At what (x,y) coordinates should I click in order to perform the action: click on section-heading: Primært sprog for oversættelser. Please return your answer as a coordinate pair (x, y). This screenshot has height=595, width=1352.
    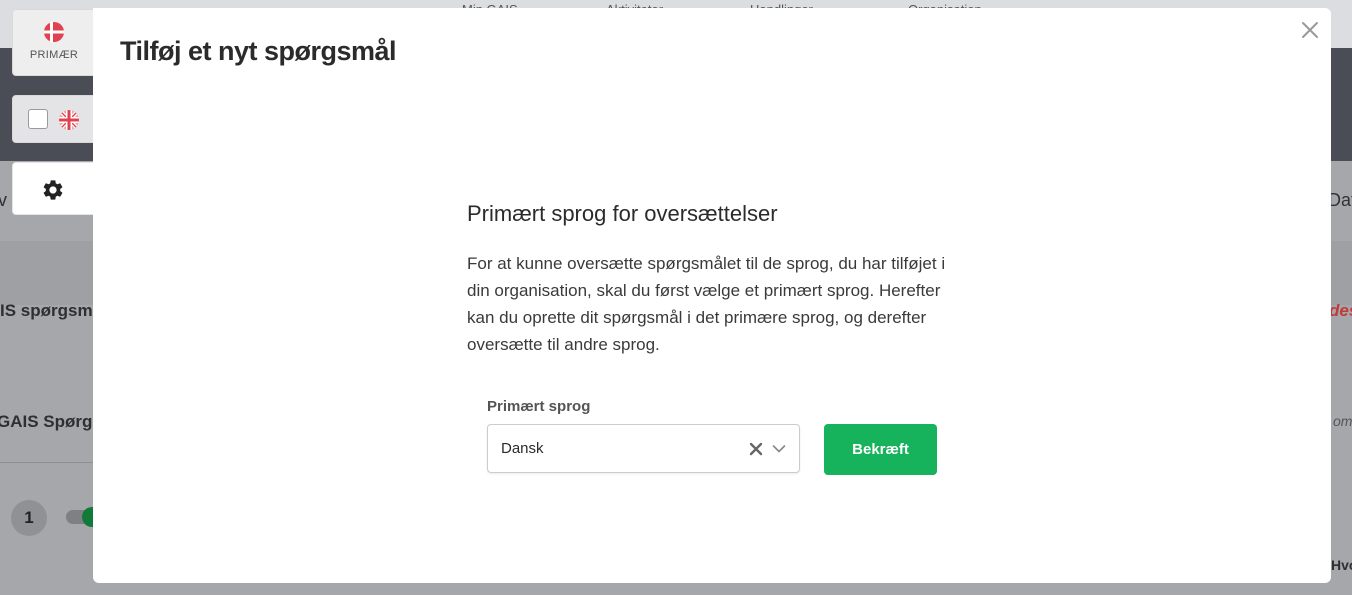
    Looking at the image, I should click on (622, 213).